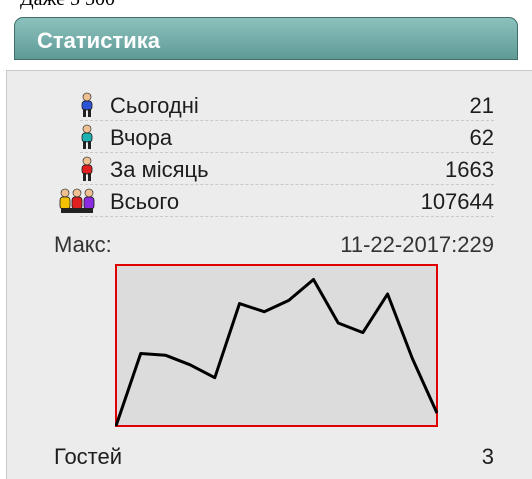 This screenshot has height=479, width=532. Describe the element at coordinates (287, 137) in the screenshot. I see `stat-row-yesterday: Вчора 62` at that location.